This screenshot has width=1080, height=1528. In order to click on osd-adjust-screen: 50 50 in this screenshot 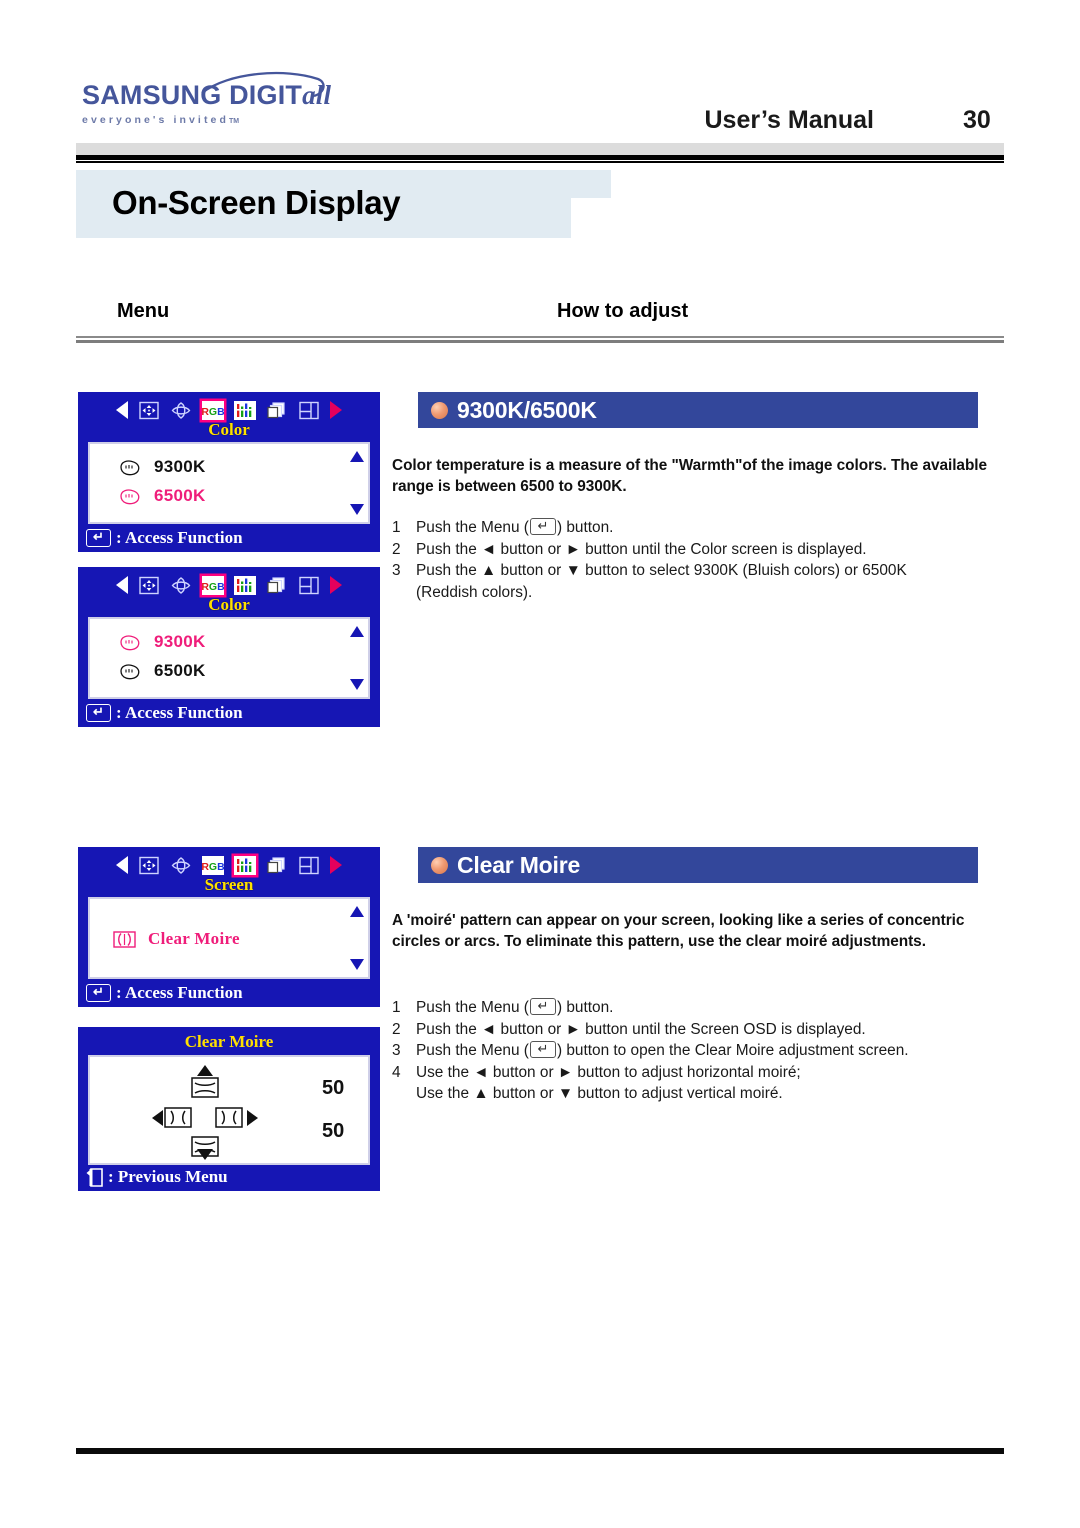, I will do `click(229, 1110)`.